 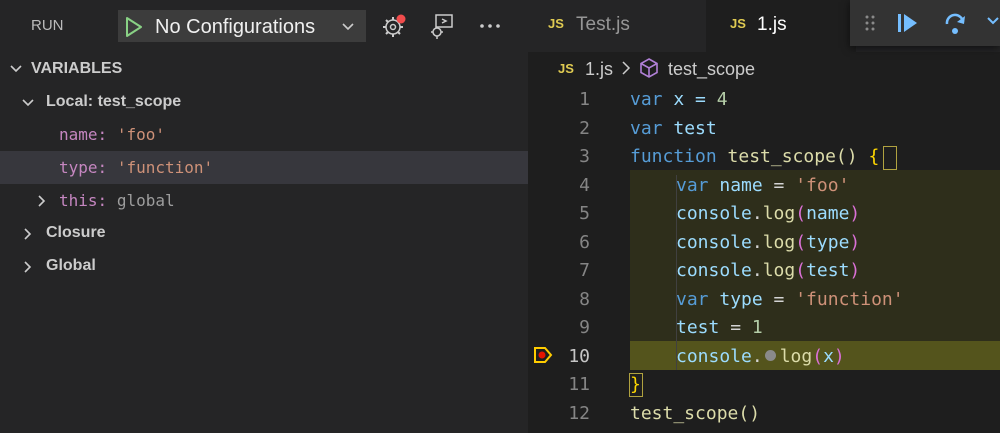 I want to click on run-view-title: RUN, so click(x=47, y=25).